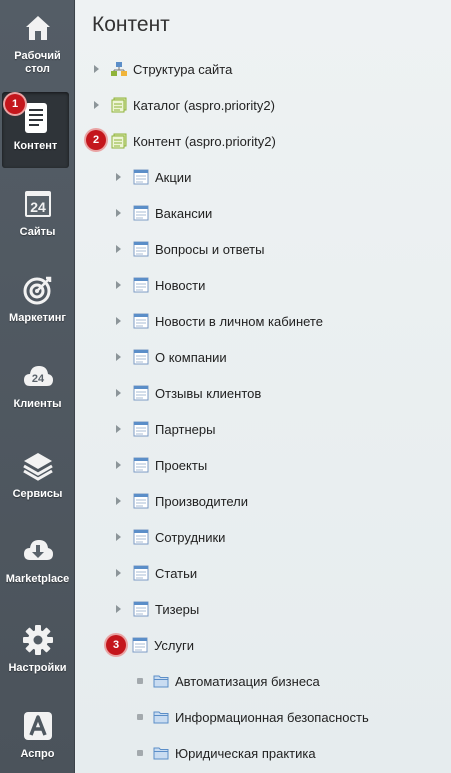  What do you see at coordinates (185, 429) in the screenshot?
I see `tree-item-label: Партнеры` at bounding box center [185, 429].